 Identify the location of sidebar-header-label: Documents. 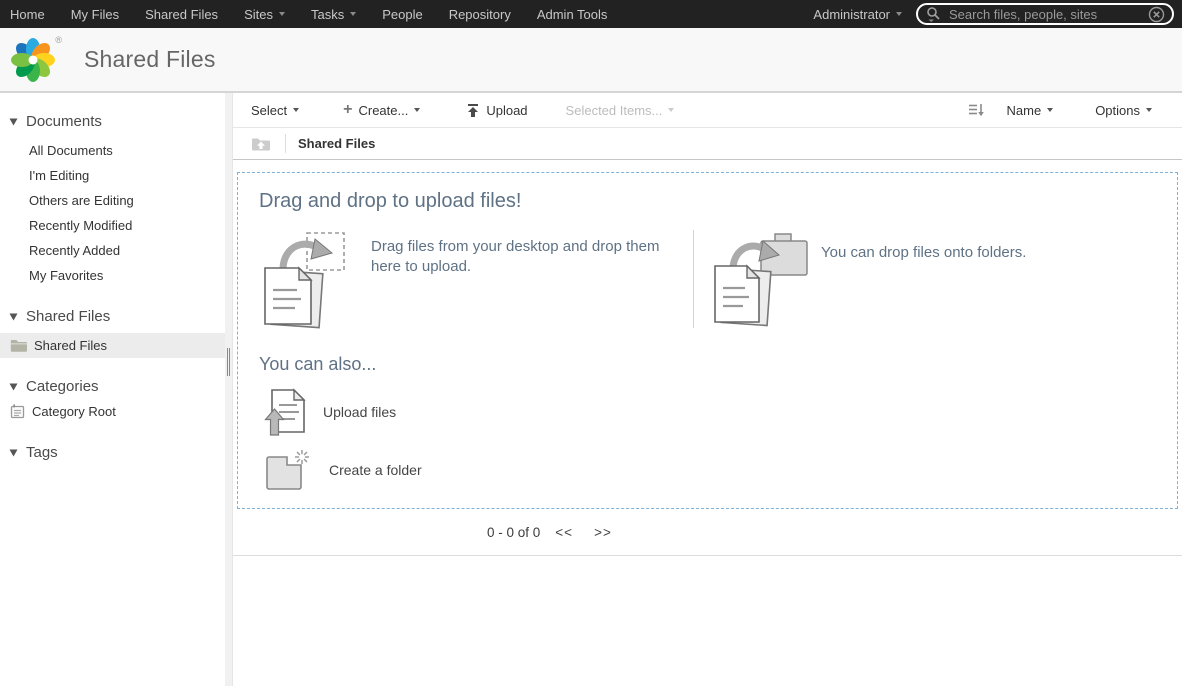
(64, 121).